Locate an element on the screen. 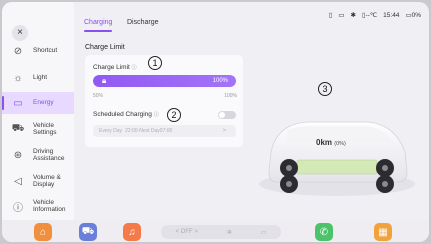  temperature: ▯--℃ is located at coordinates (369, 15).